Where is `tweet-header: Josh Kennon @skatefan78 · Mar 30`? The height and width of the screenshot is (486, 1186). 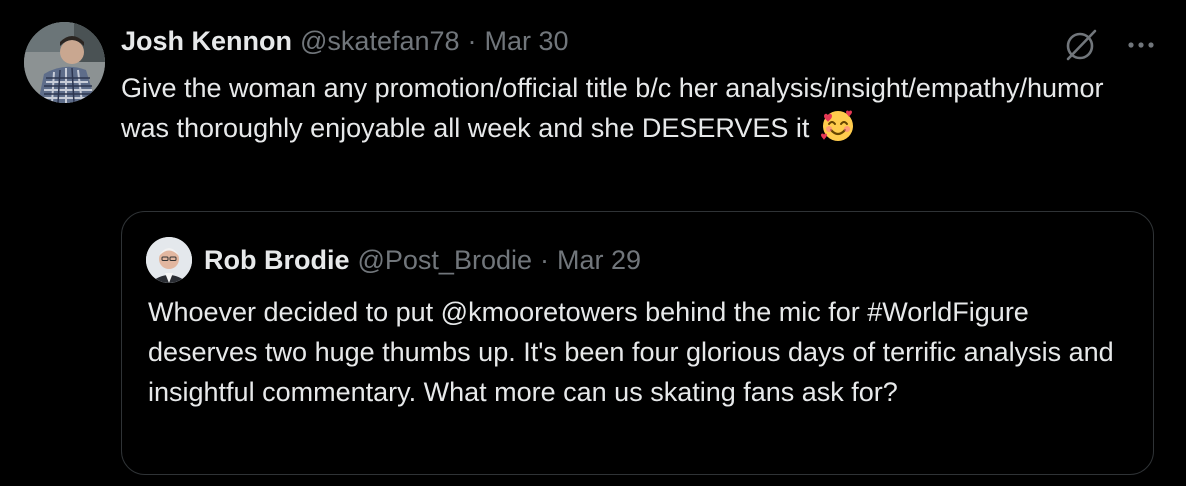 tweet-header: Josh Kennon @skatefan78 · Mar 30 is located at coordinates (345, 41).